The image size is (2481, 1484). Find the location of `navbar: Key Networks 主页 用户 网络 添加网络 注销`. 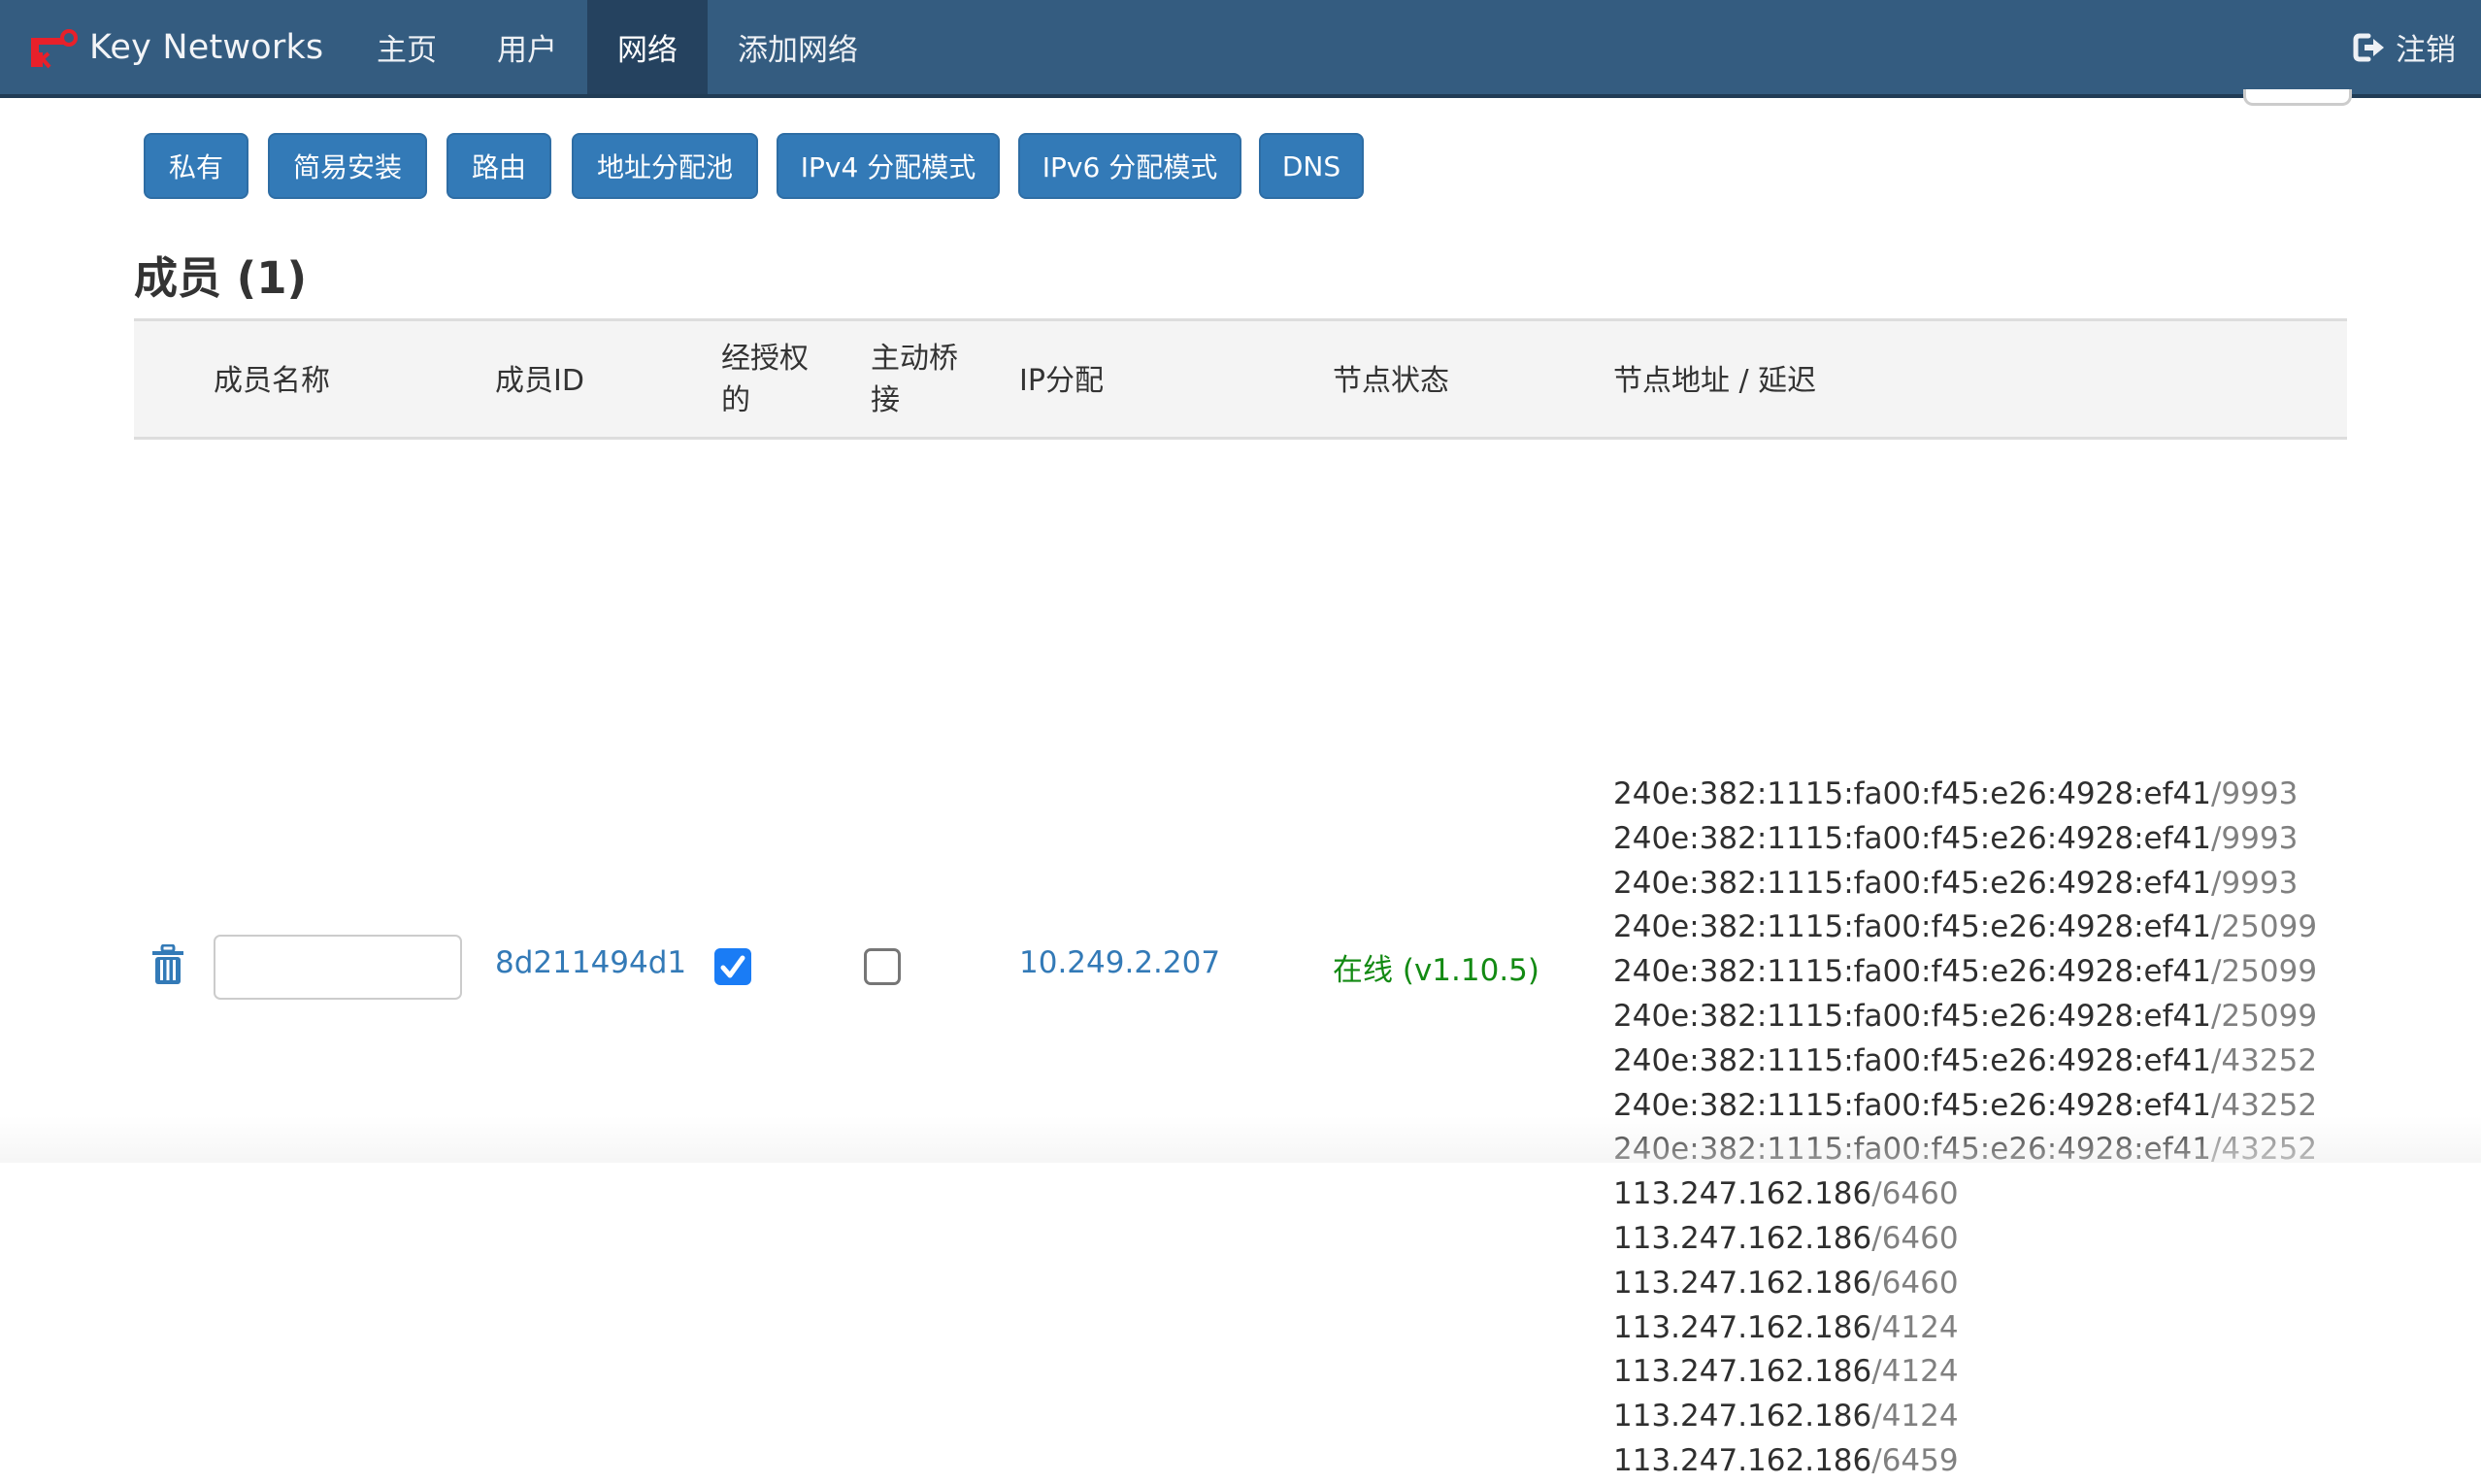

navbar: Key Networks 主页 用户 网络 添加网络 注销 is located at coordinates (1240, 49).